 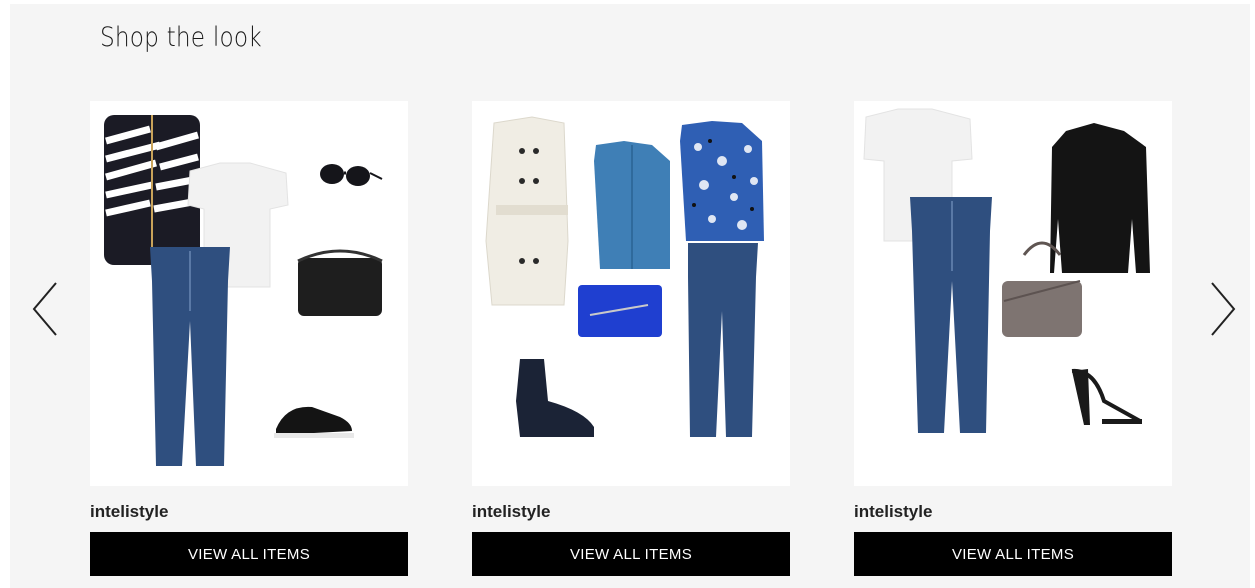 What do you see at coordinates (181, 37) in the screenshot?
I see `section-title: Shop the look` at bounding box center [181, 37].